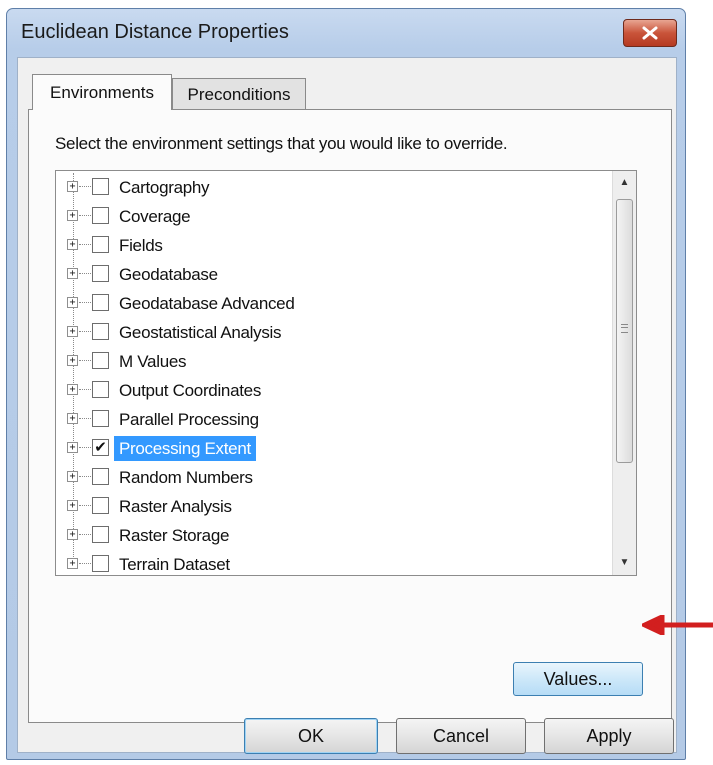 The width and height of the screenshot is (713, 765). Describe the element at coordinates (174, 564) in the screenshot. I see `tree-item-label: Terrain Dataset` at that location.